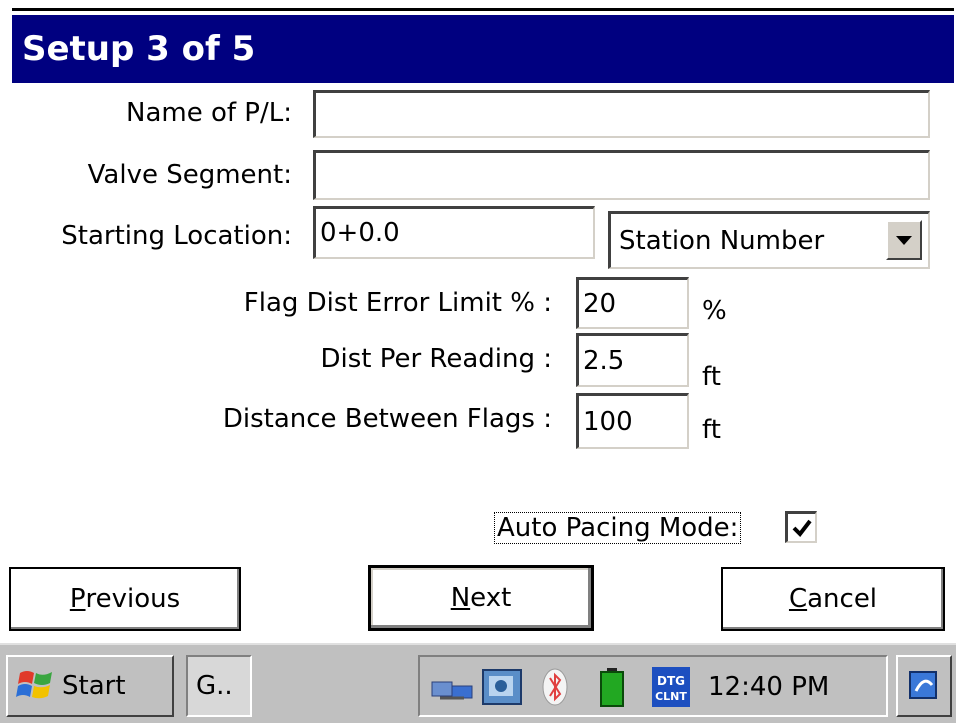 Image resolution: width=956 pixels, height=723 pixels. What do you see at coordinates (621, 114) in the screenshot?
I see `pl-name-input` at bounding box center [621, 114].